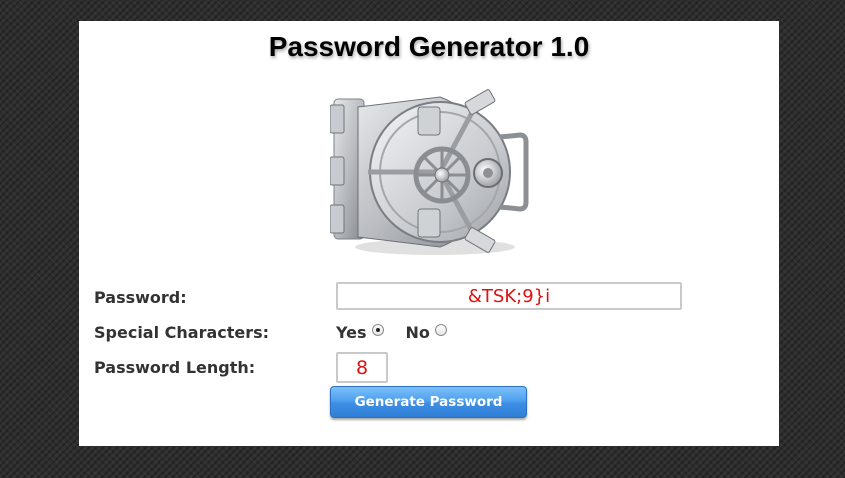 The image size is (845, 478). Describe the element at coordinates (182, 332) in the screenshot. I see `special-characters-label: Special Characters:` at that location.